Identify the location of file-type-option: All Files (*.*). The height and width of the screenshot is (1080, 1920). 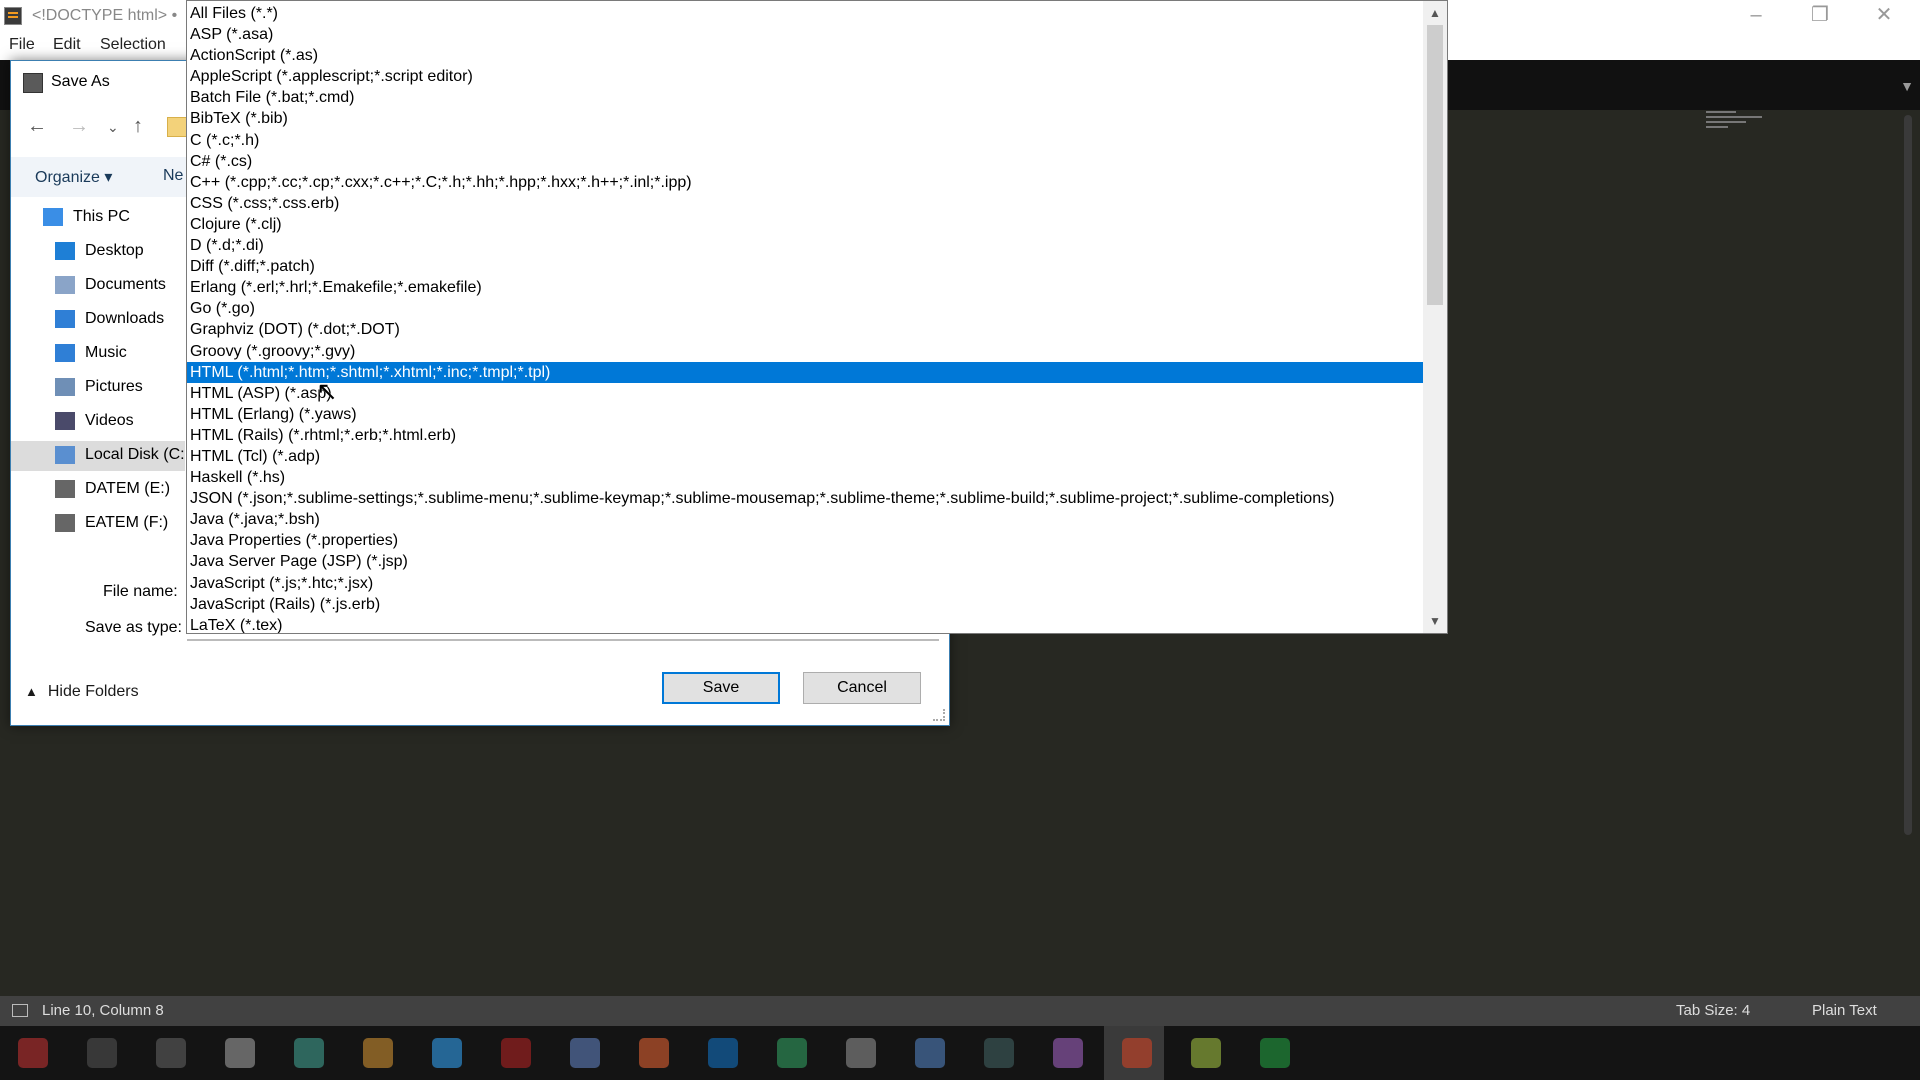
(805, 13).